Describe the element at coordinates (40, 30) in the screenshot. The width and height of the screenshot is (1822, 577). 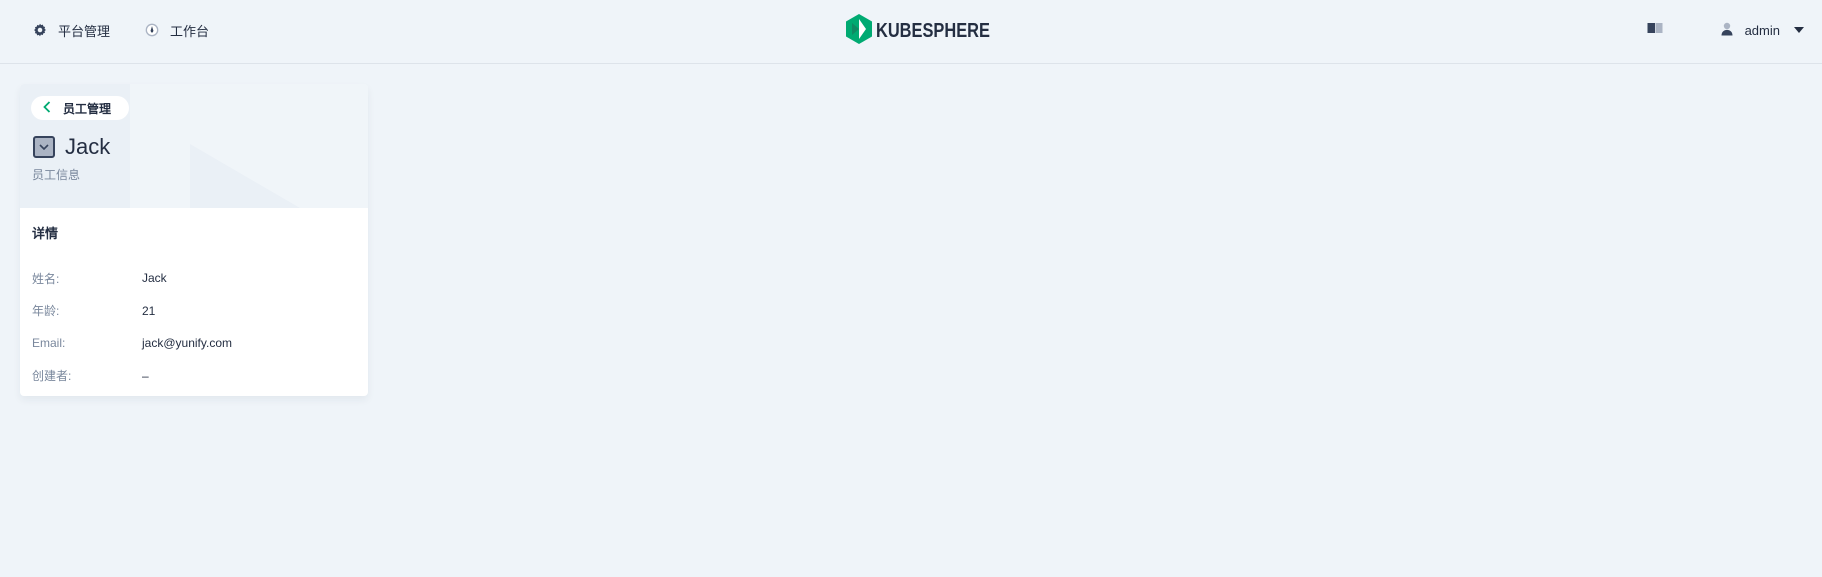
I see `gear-icon` at that location.